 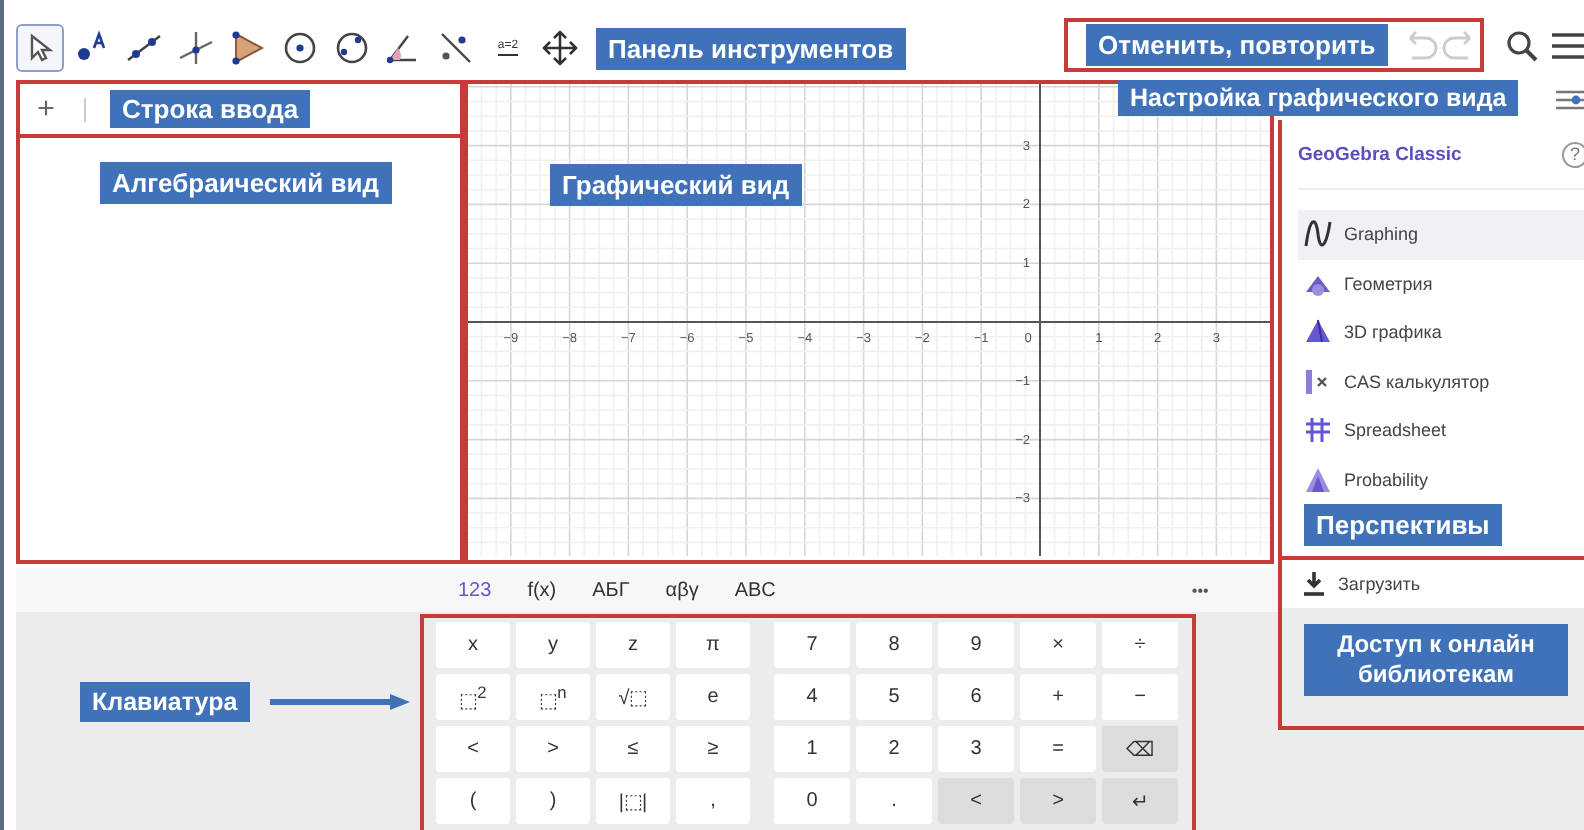 What do you see at coordinates (1433, 584) in the screenshot?
I see `download-item: Загрузить` at bounding box center [1433, 584].